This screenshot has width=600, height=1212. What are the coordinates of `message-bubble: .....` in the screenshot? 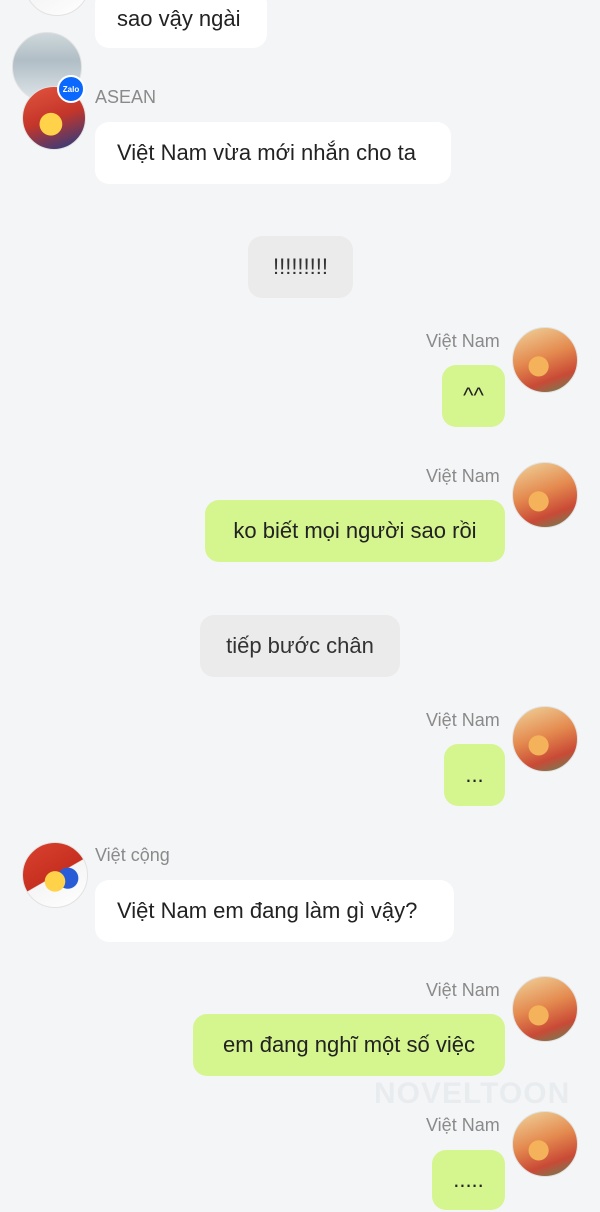 It's located at (468, 1180).